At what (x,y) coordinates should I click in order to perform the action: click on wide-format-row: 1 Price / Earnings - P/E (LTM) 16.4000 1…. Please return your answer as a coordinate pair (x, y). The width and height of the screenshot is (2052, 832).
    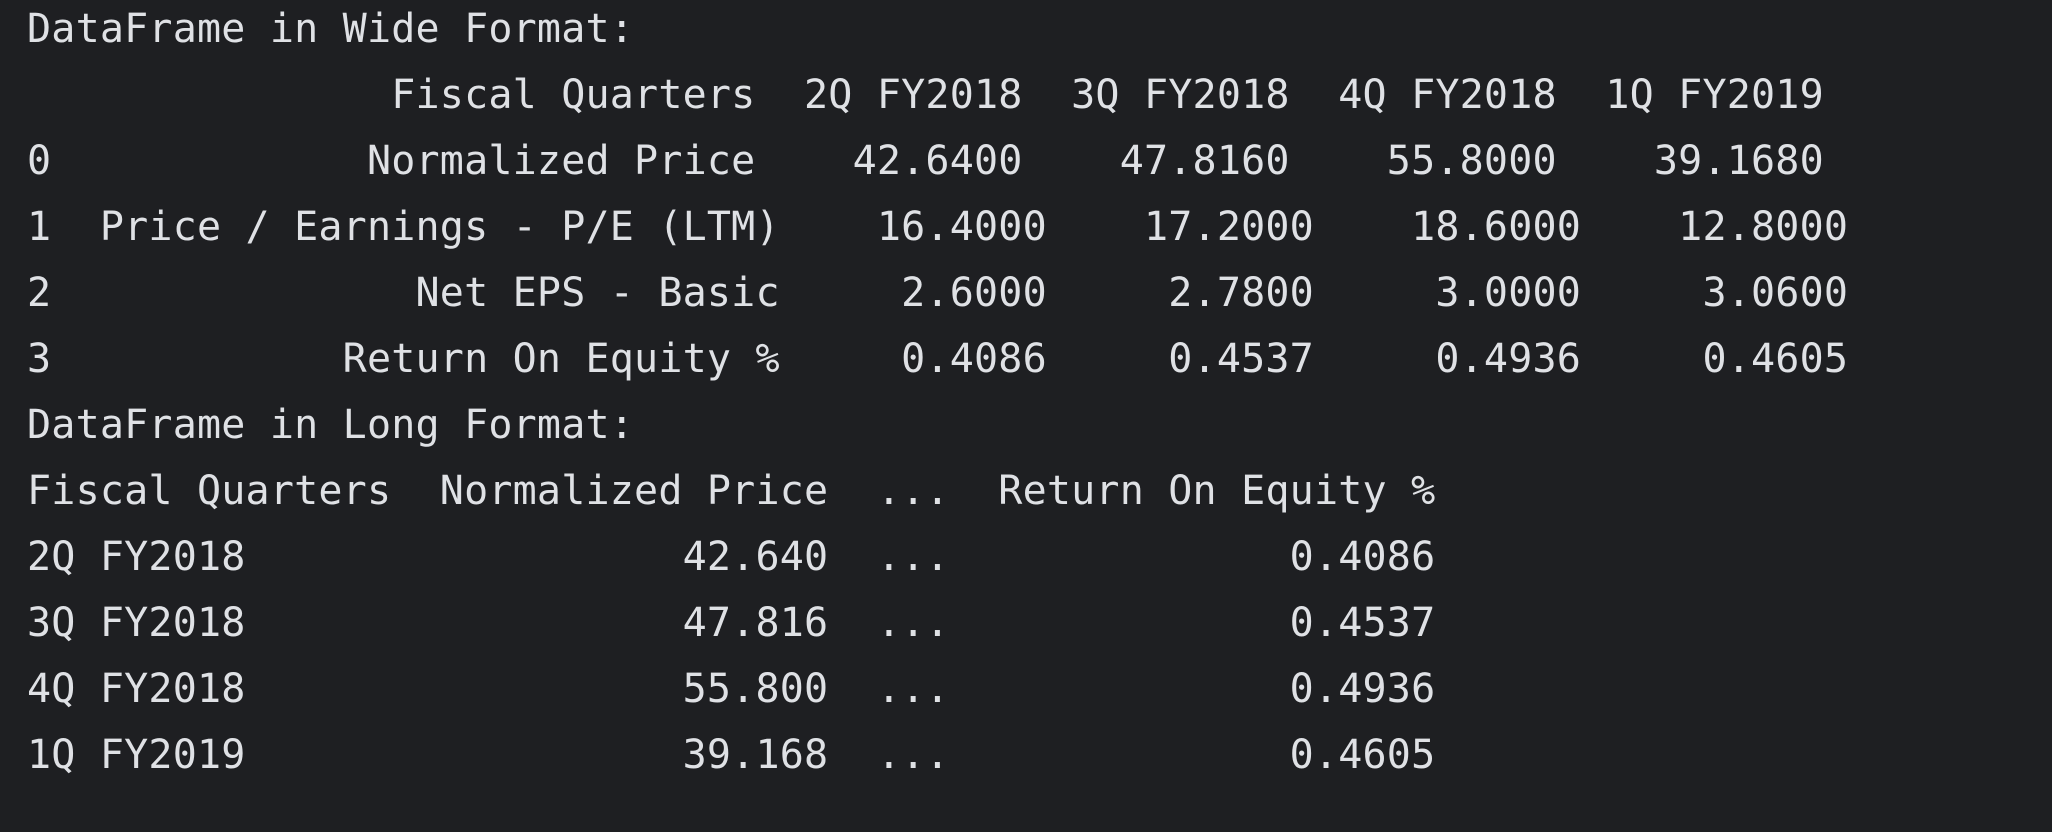
    Looking at the image, I should click on (938, 227).